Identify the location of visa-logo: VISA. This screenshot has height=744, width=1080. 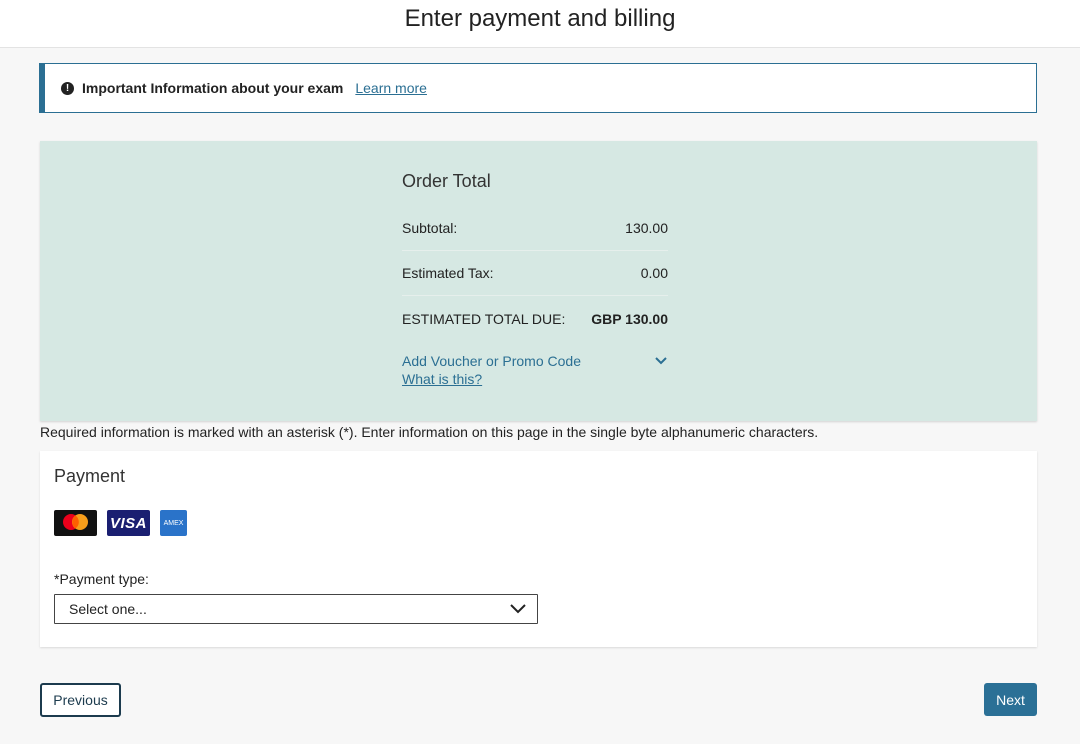
(128, 523).